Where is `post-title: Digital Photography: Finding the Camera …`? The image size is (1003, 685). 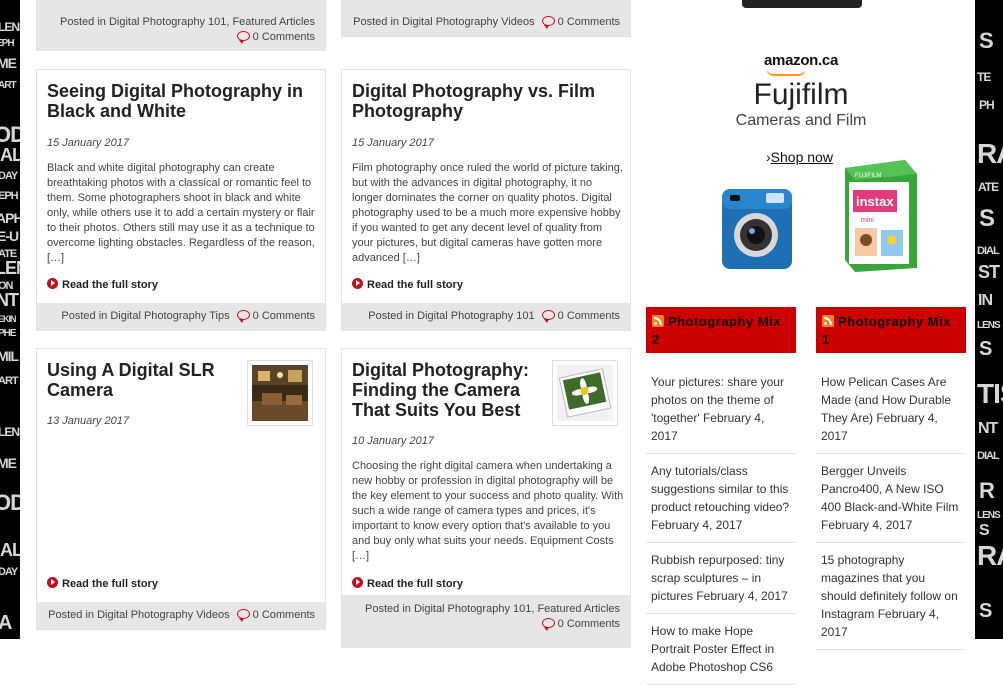 post-title: Digital Photography: Finding the Camera … is located at coordinates (447, 390).